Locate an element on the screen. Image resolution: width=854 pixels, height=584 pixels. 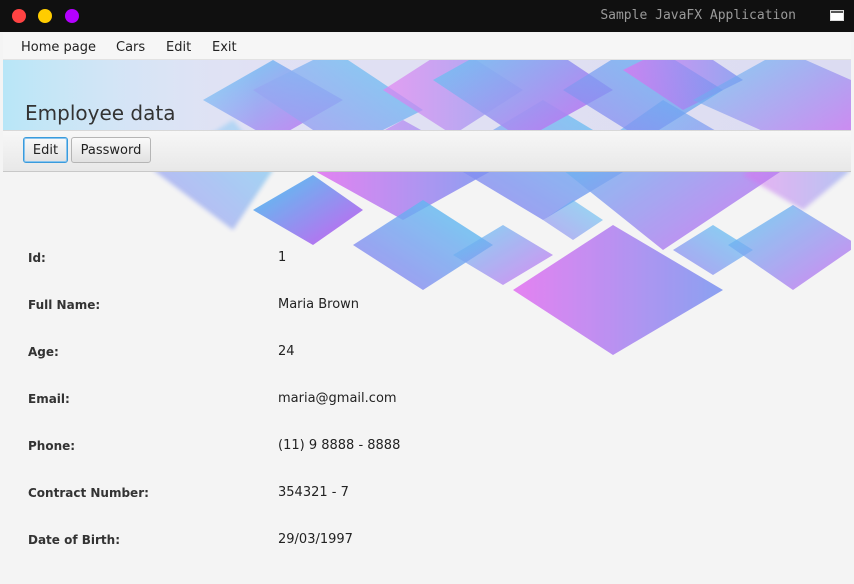
menu-exit: Exit is located at coordinates (224, 47).